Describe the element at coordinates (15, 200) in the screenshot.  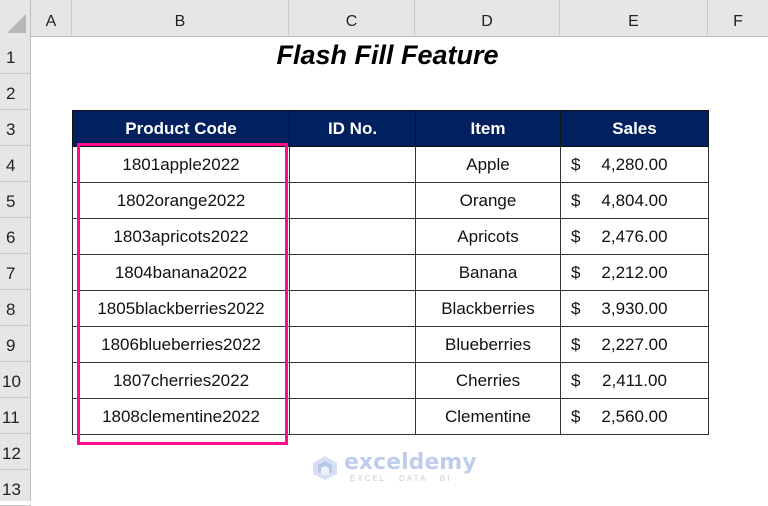
I see `row-header-5: 5` at that location.